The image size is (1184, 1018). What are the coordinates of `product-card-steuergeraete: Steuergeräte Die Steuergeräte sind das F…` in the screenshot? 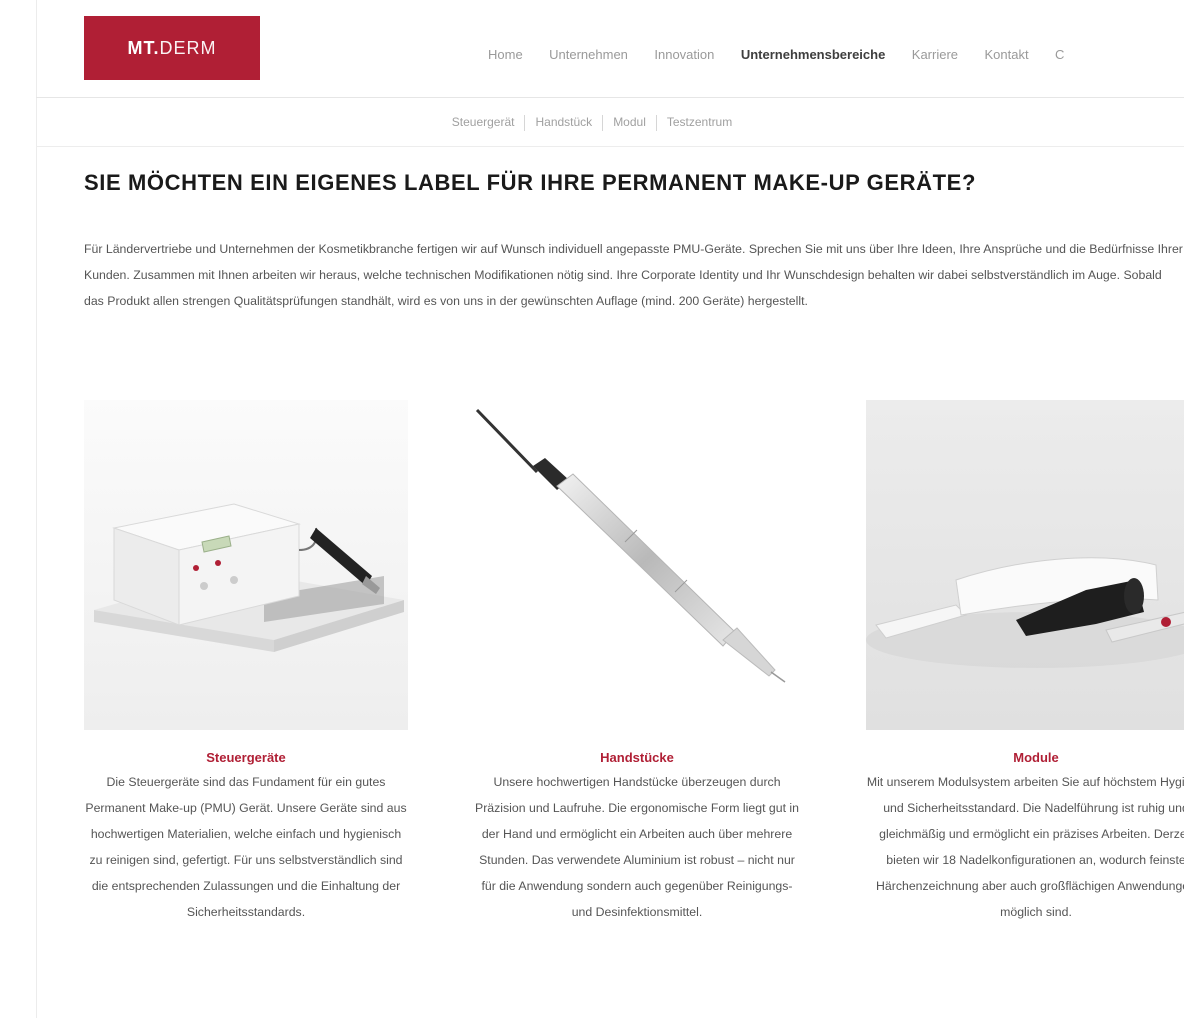 It's located at (246, 662).